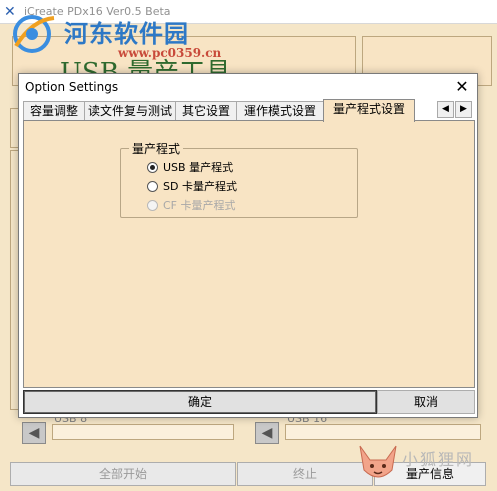 The image size is (497, 491). I want to click on port-usb-8: USB 8 ◀, so click(132, 429).